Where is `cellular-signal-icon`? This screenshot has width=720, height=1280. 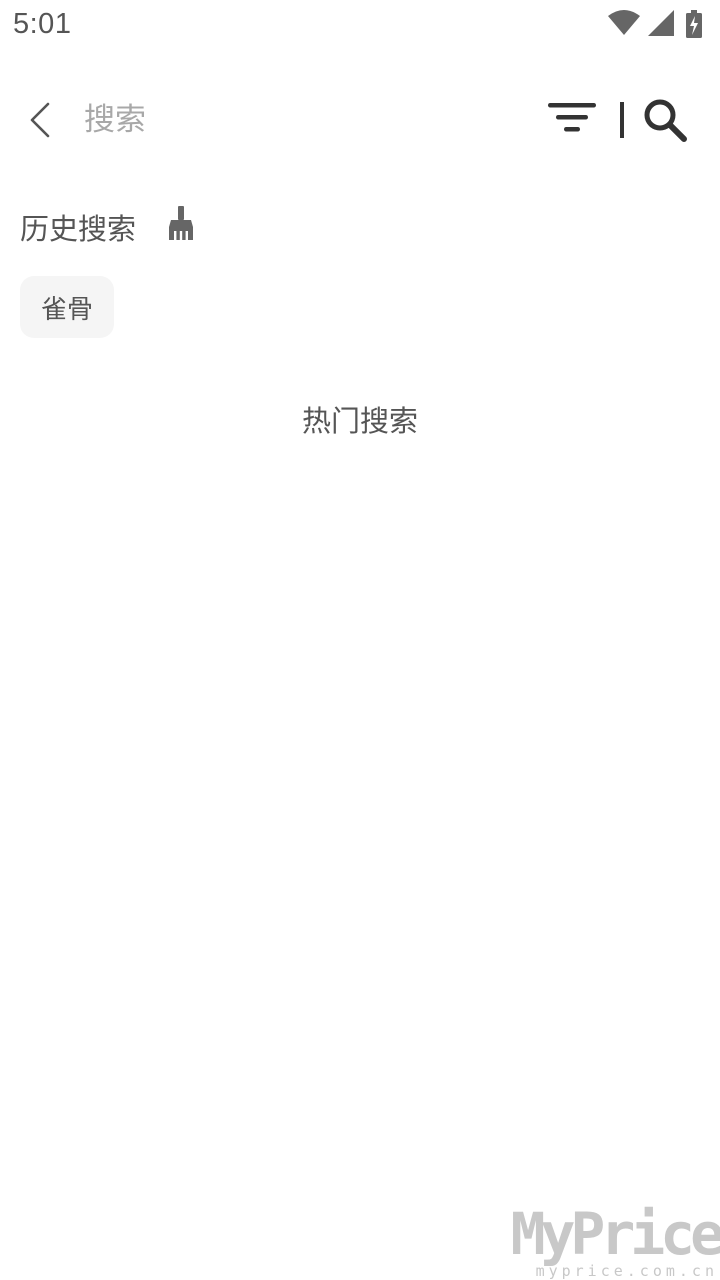
cellular-signal-icon is located at coordinates (661, 23).